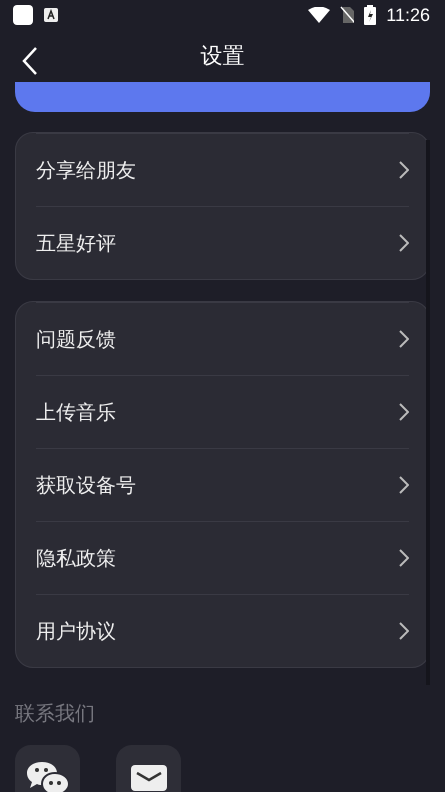 The image size is (445, 792). Describe the element at coordinates (222, 557) in the screenshot. I see `settings-row: 隐私政策` at that location.